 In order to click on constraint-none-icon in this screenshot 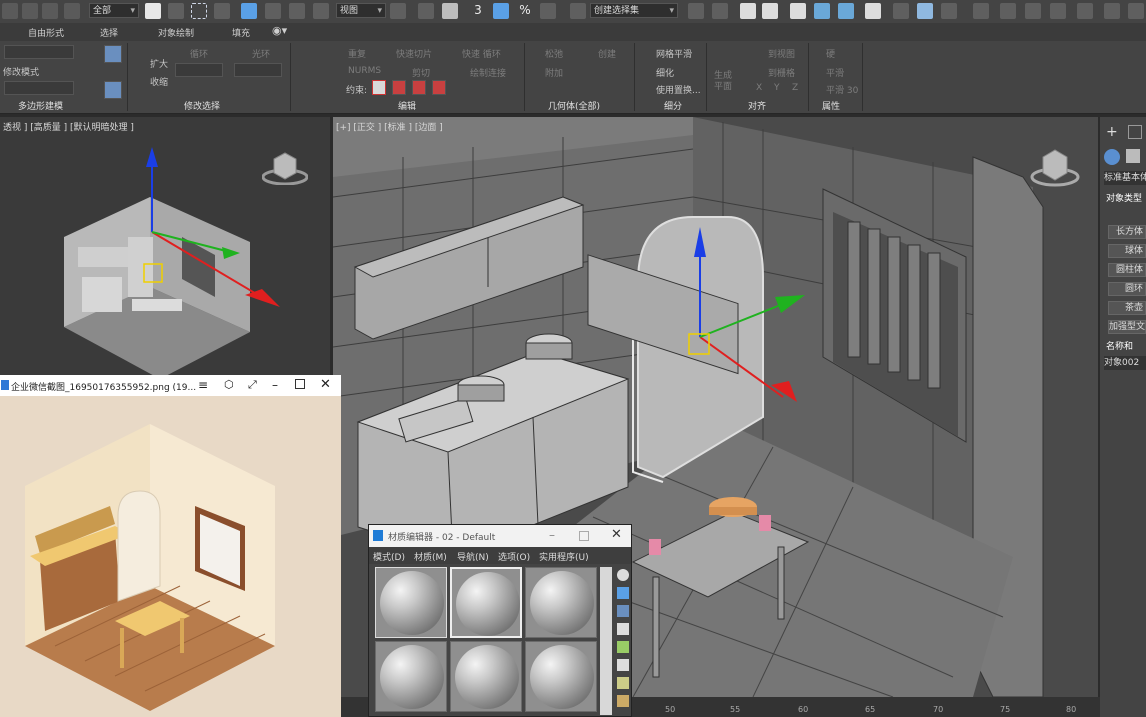, I will do `click(379, 87)`.